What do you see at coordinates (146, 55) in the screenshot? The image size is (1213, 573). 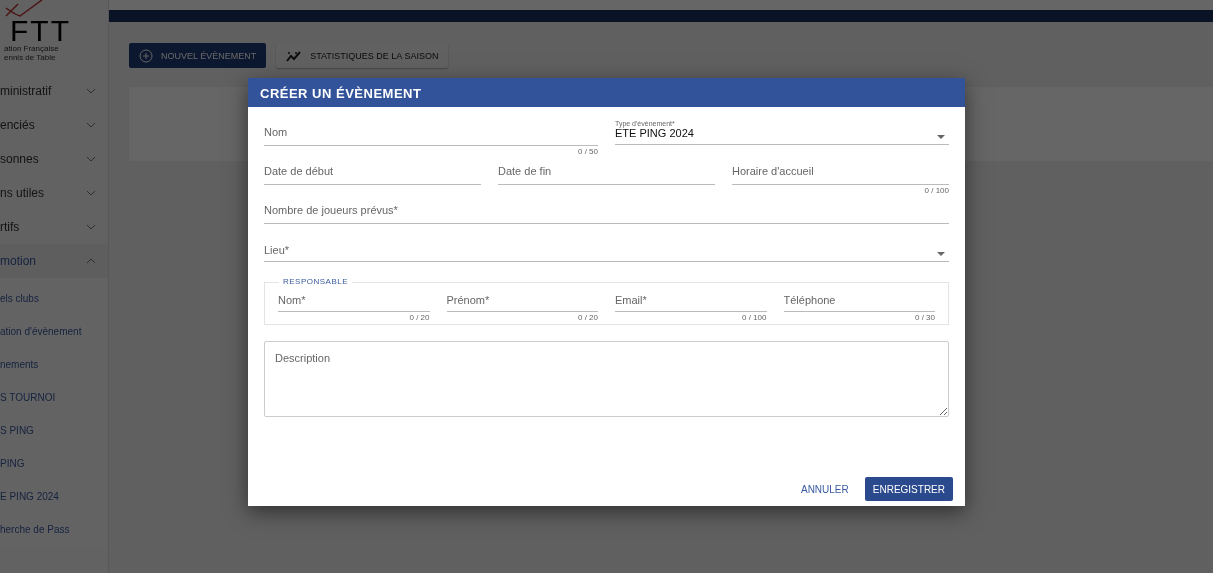 I see `plus-circle-icon` at bounding box center [146, 55].